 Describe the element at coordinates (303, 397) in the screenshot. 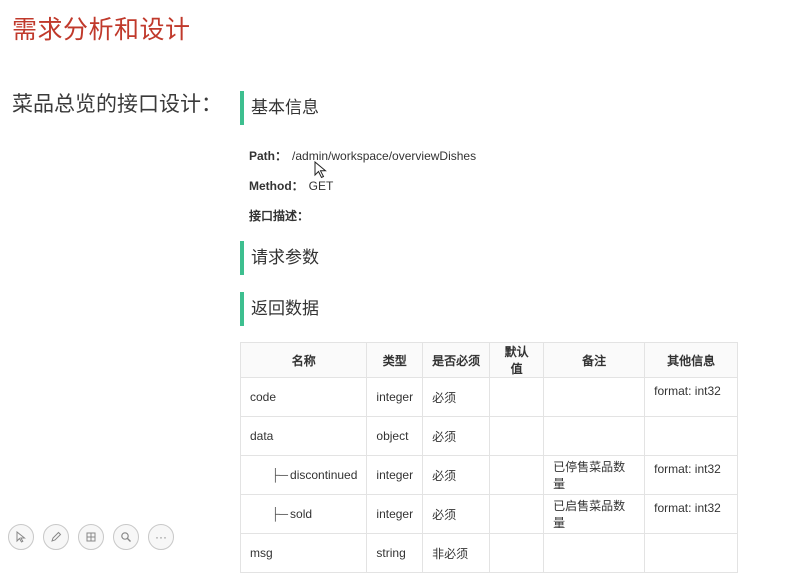

I see `cell-name: code` at that location.